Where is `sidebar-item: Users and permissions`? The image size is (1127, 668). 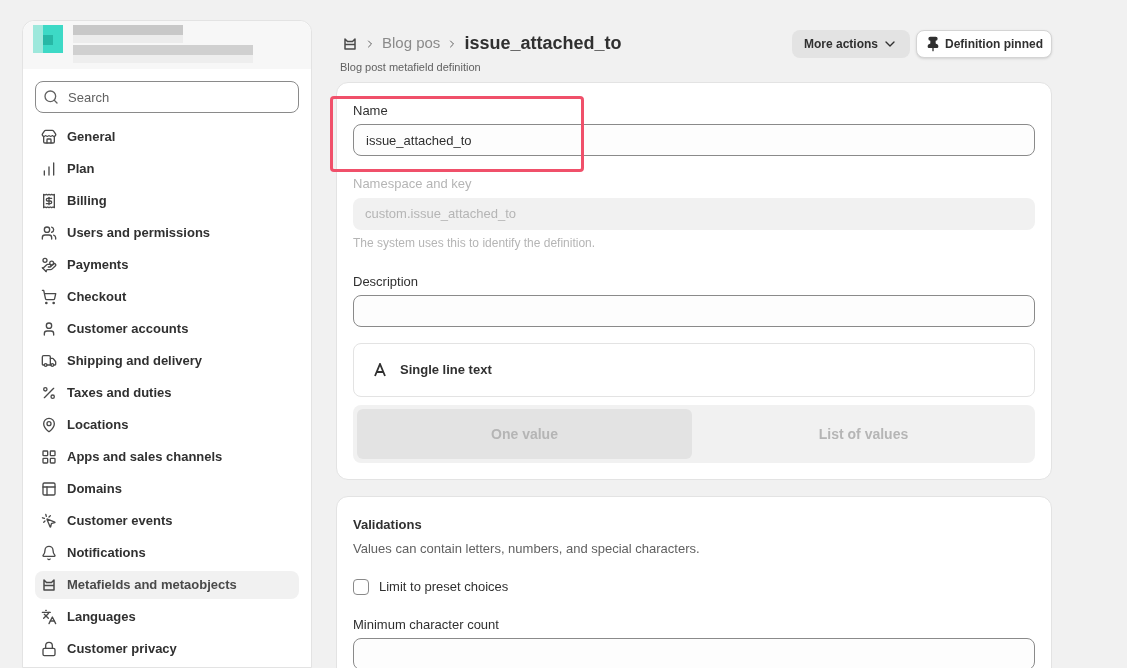
sidebar-item: Users and permissions is located at coordinates (167, 233).